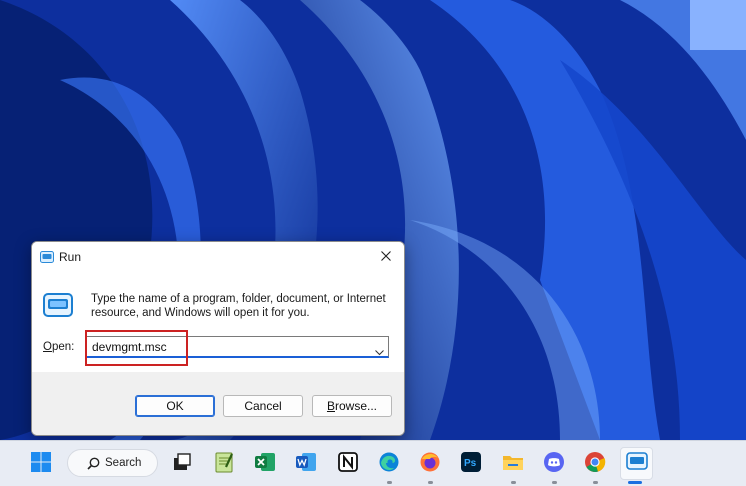  I want to click on taskbar: Search Ps, so click(373, 463).